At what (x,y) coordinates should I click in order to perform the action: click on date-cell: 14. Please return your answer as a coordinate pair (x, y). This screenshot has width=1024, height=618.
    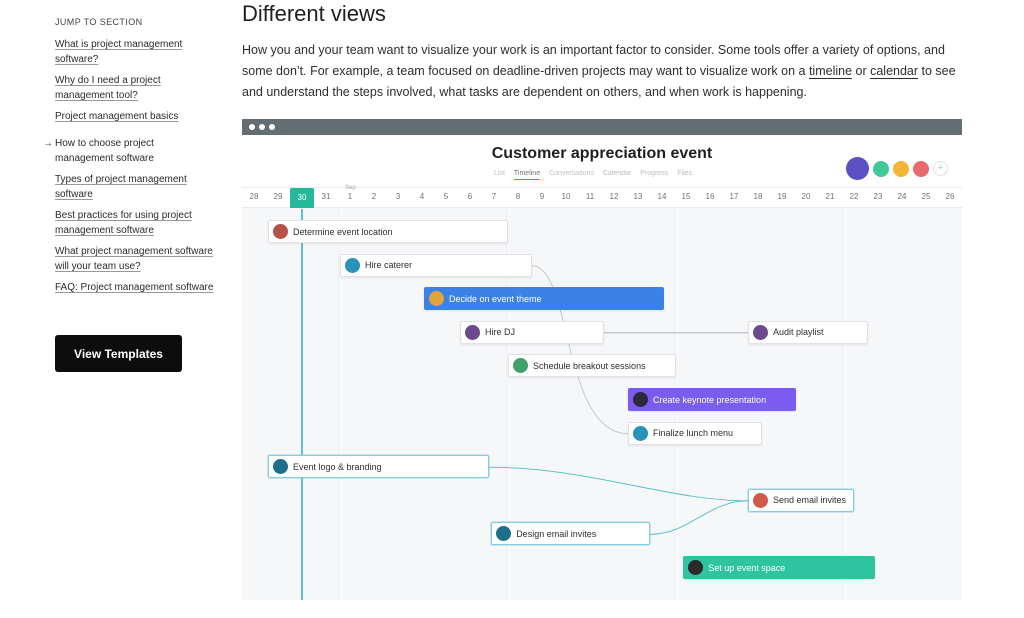
    Looking at the image, I should click on (662, 196).